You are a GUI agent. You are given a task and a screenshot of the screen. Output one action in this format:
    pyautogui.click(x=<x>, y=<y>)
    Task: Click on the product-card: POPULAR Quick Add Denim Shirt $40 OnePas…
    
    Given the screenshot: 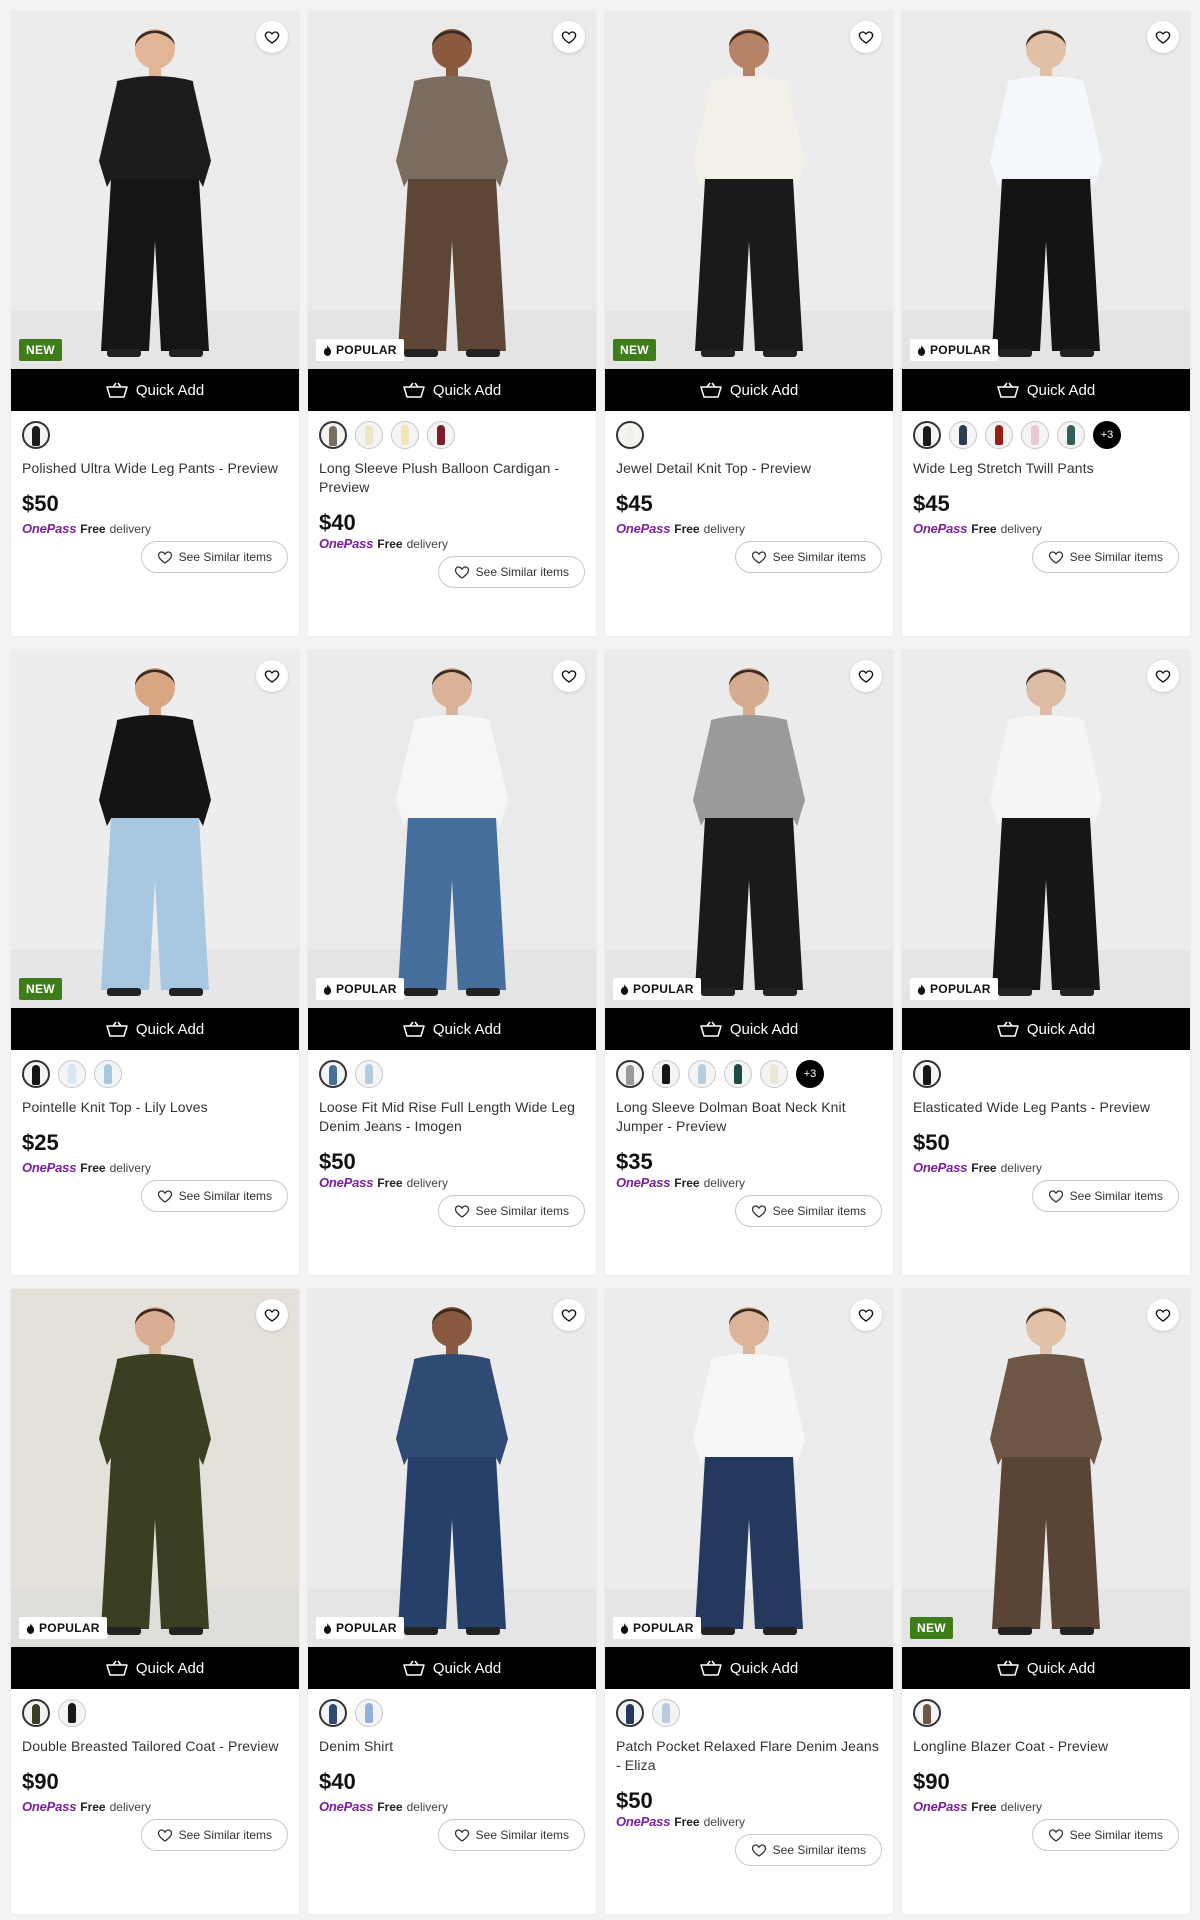 What is the action you would take?
    pyautogui.click(x=452, y=1601)
    